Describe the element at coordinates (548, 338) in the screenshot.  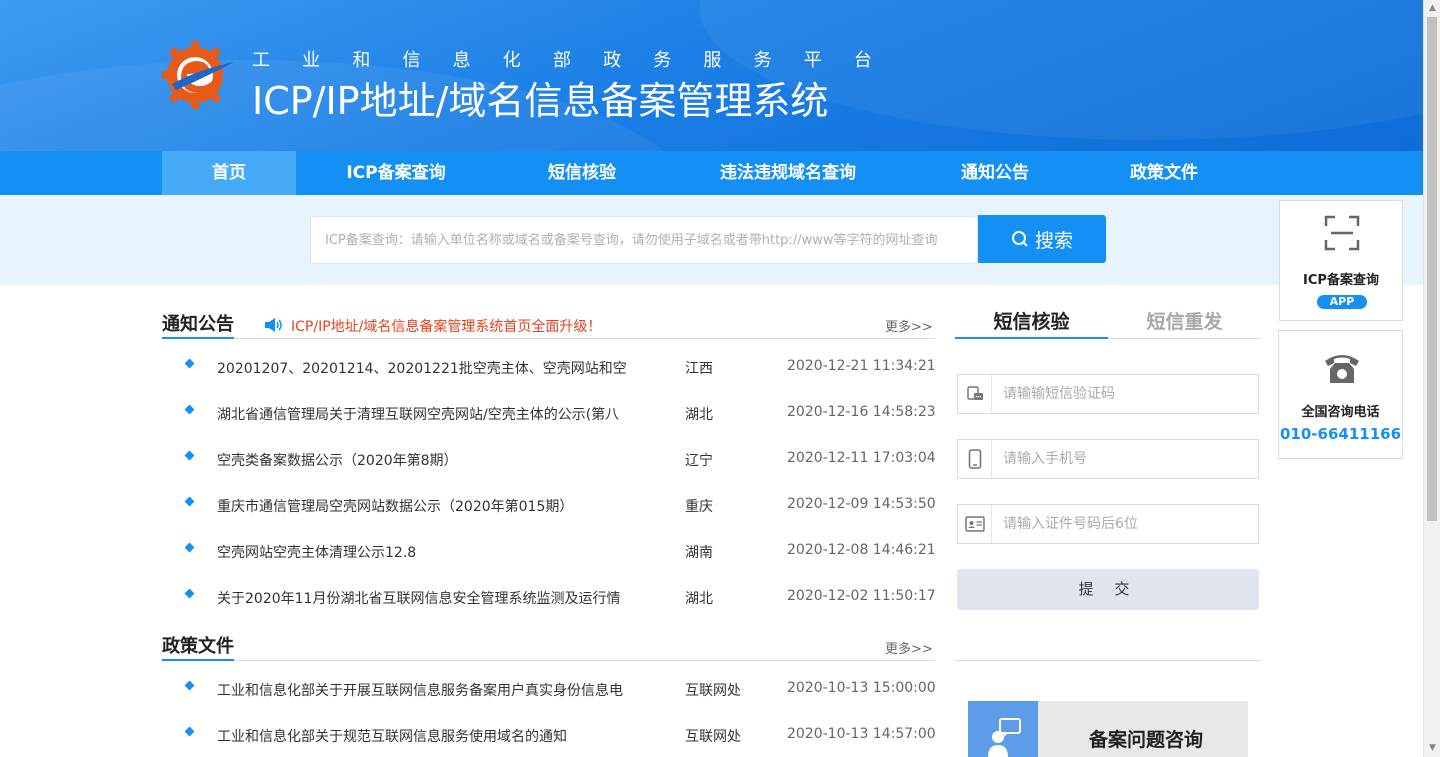
I see `notices-divider` at that location.